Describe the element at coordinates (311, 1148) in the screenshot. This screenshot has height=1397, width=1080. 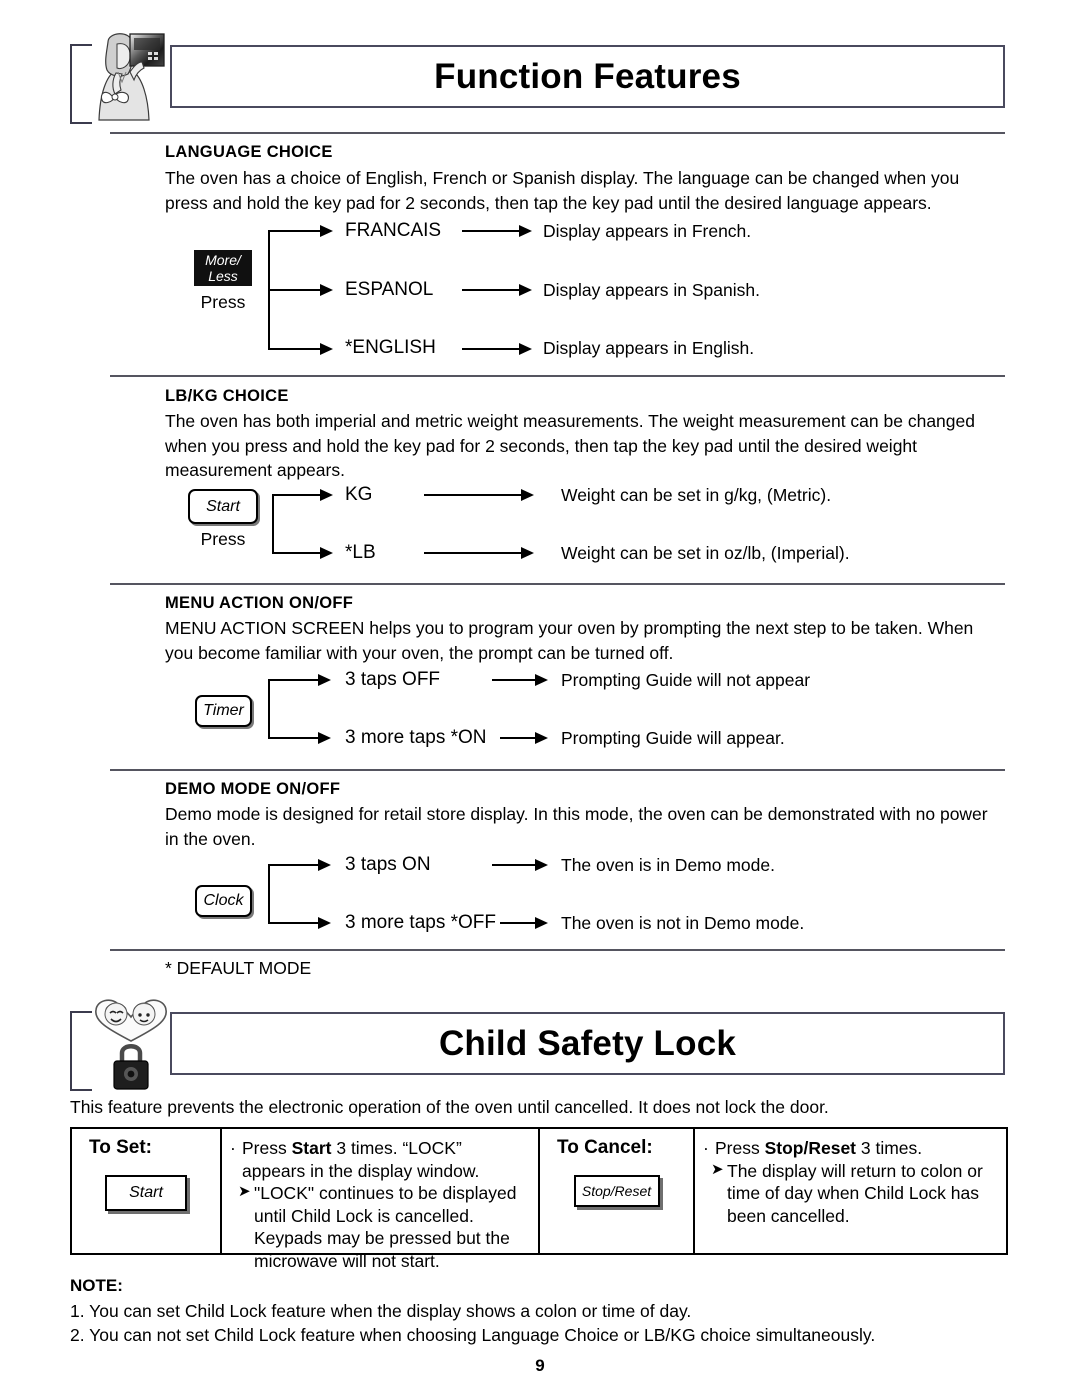
I see `to-set-bullet-bold: Start` at that location.